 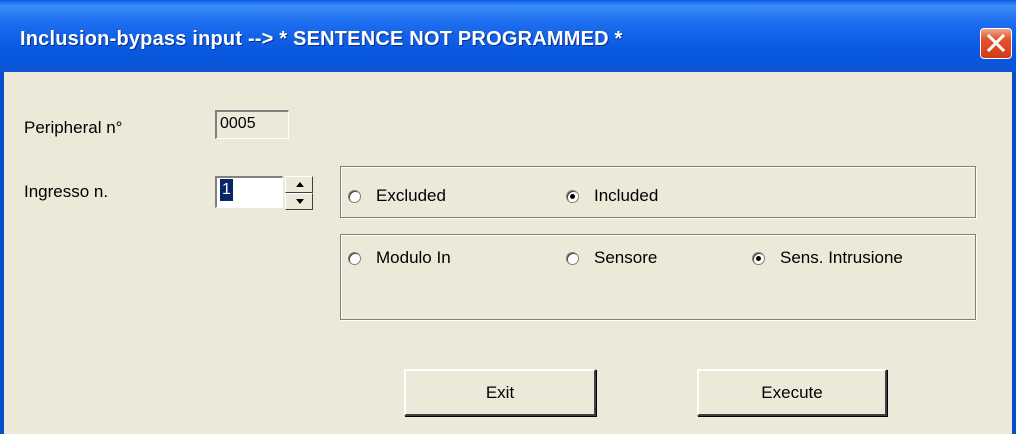 What do you see at coordinates (354, 258) in the screenshot?
I see `radio-modulo-in-indicator` at bounding box center [354, 258].